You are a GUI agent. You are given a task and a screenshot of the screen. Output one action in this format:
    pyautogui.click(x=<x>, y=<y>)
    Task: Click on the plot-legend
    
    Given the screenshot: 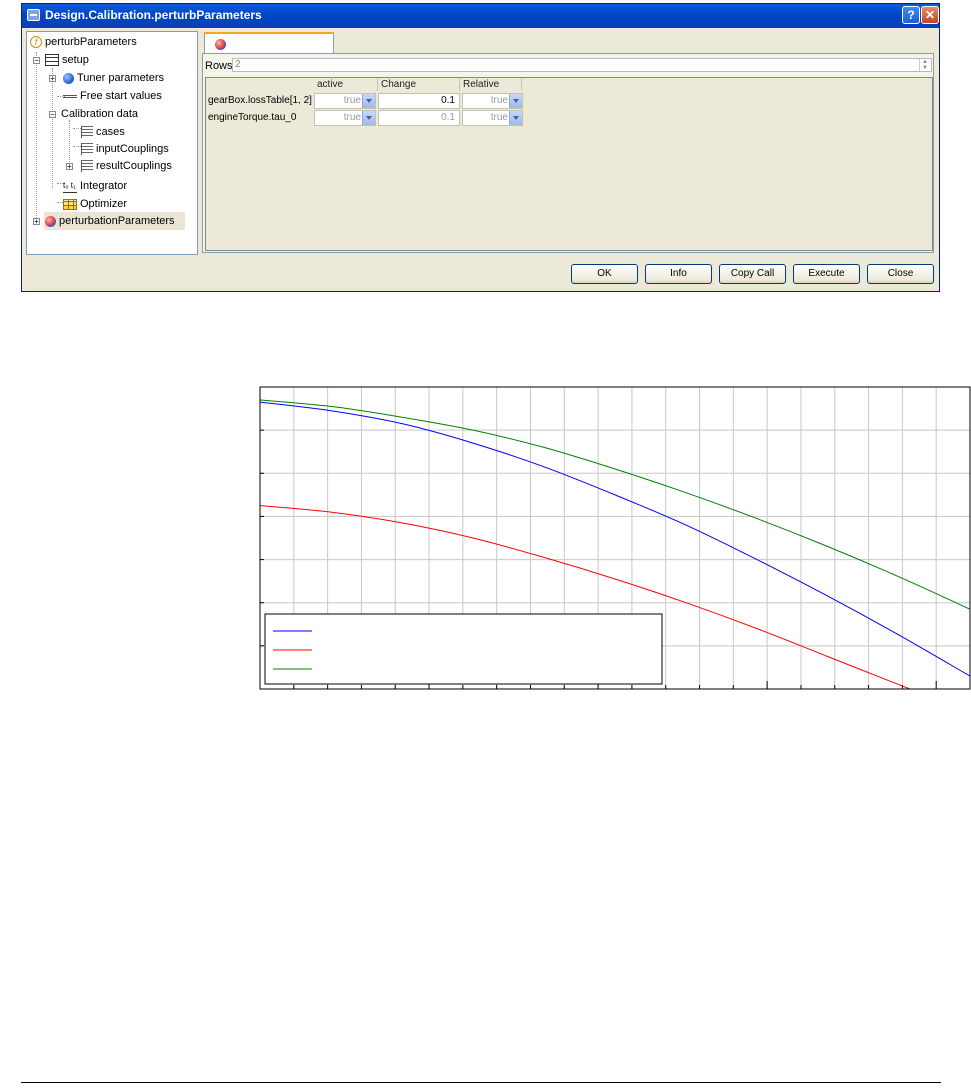 What is the action you would take?
    pyautogui.click(x=463, y=649)
    